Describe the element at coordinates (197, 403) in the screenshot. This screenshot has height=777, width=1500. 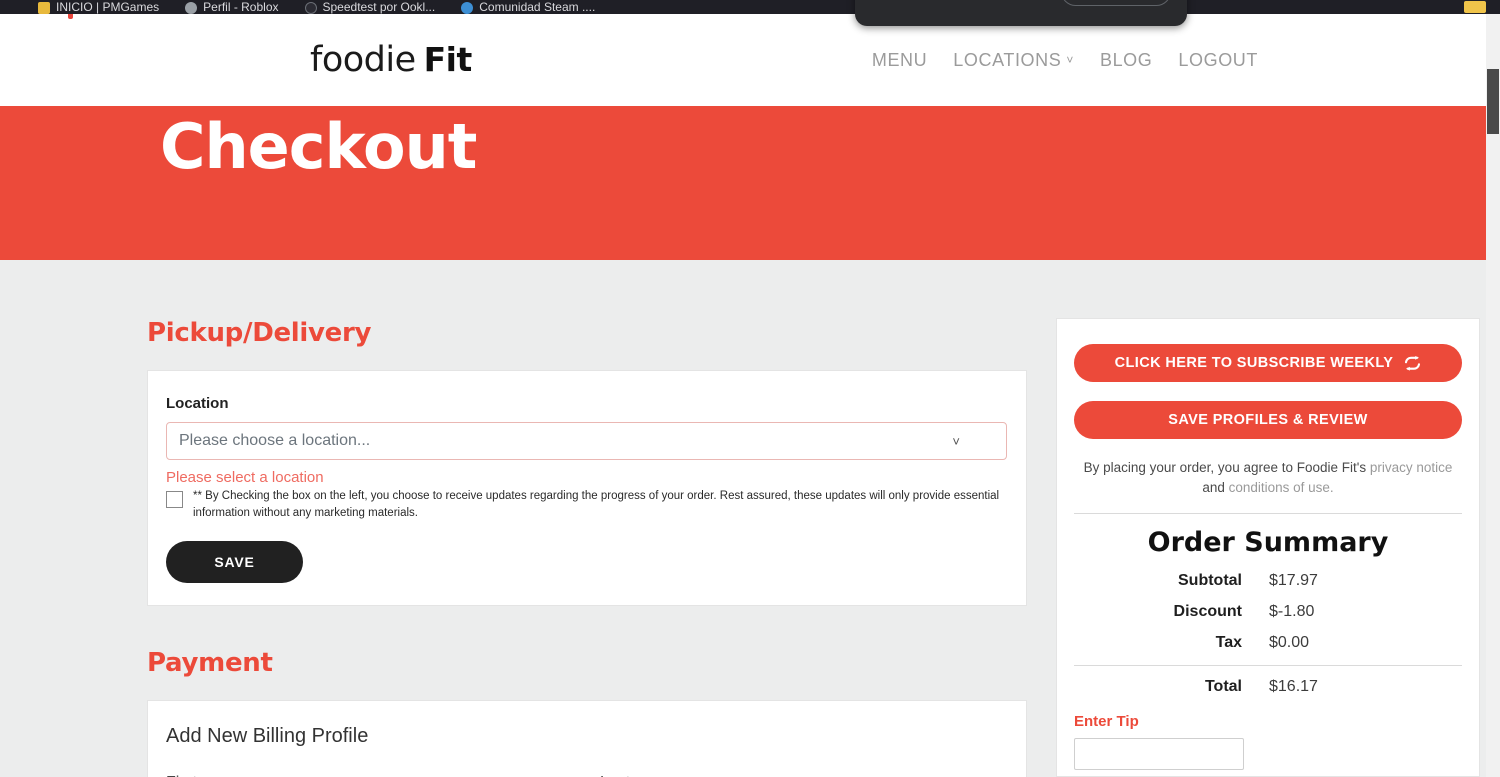
I see `location-label: Location` at that location.